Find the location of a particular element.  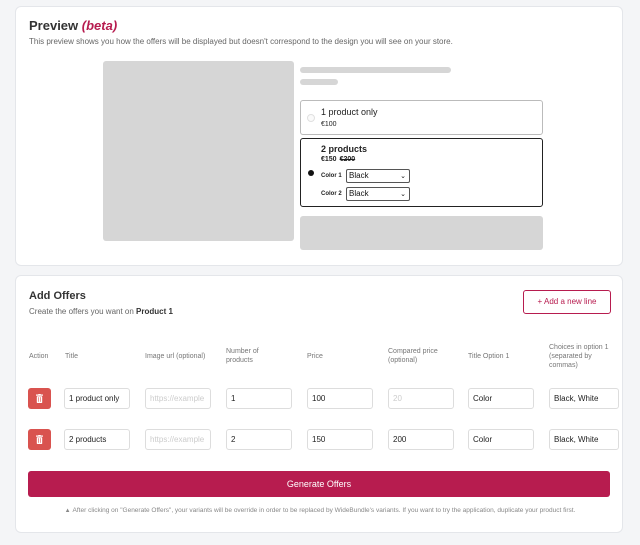

beta-label: (beta) is located at coordinates (99, 25).